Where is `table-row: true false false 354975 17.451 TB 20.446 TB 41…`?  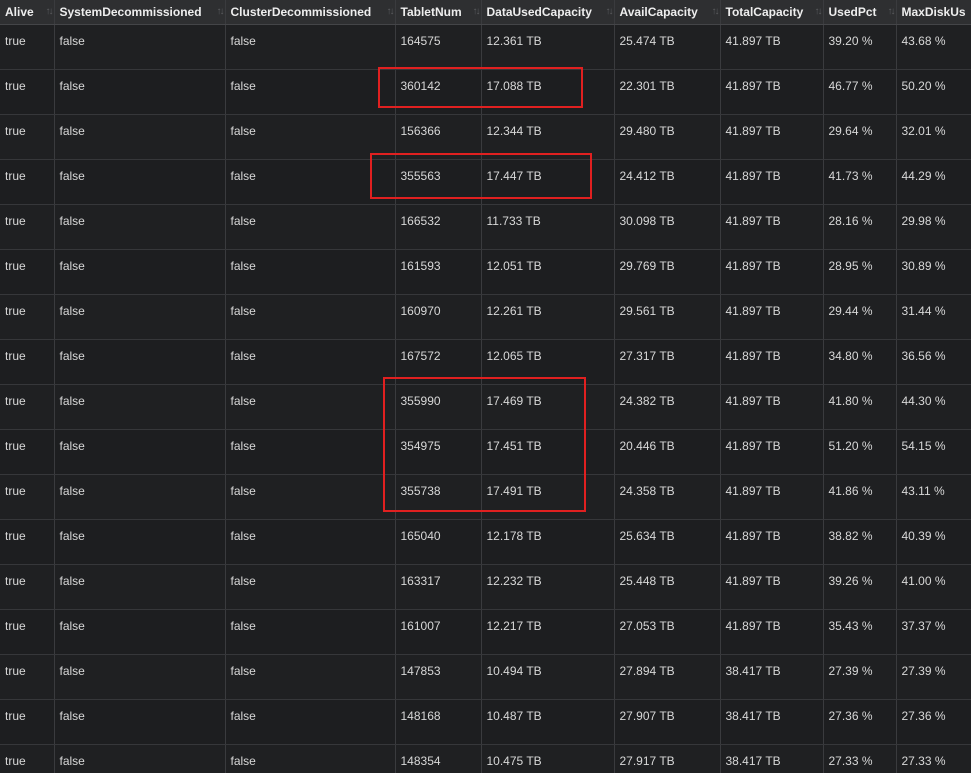
table-row: true false false 354975 17.451 TB 20.446 TB 41… is located at coordinates (485, 452).